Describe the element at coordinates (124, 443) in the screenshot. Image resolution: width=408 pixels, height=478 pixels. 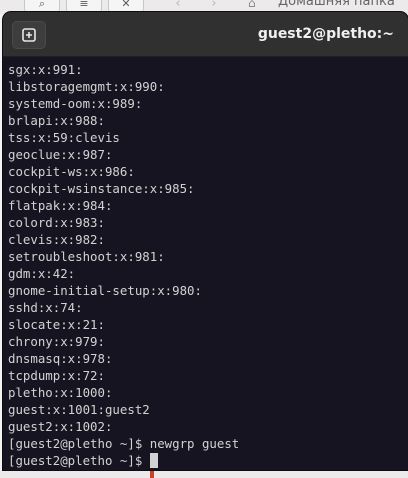
I see `terminal-line: [guest2@pletho ~]$ newgrp guest` at that location.